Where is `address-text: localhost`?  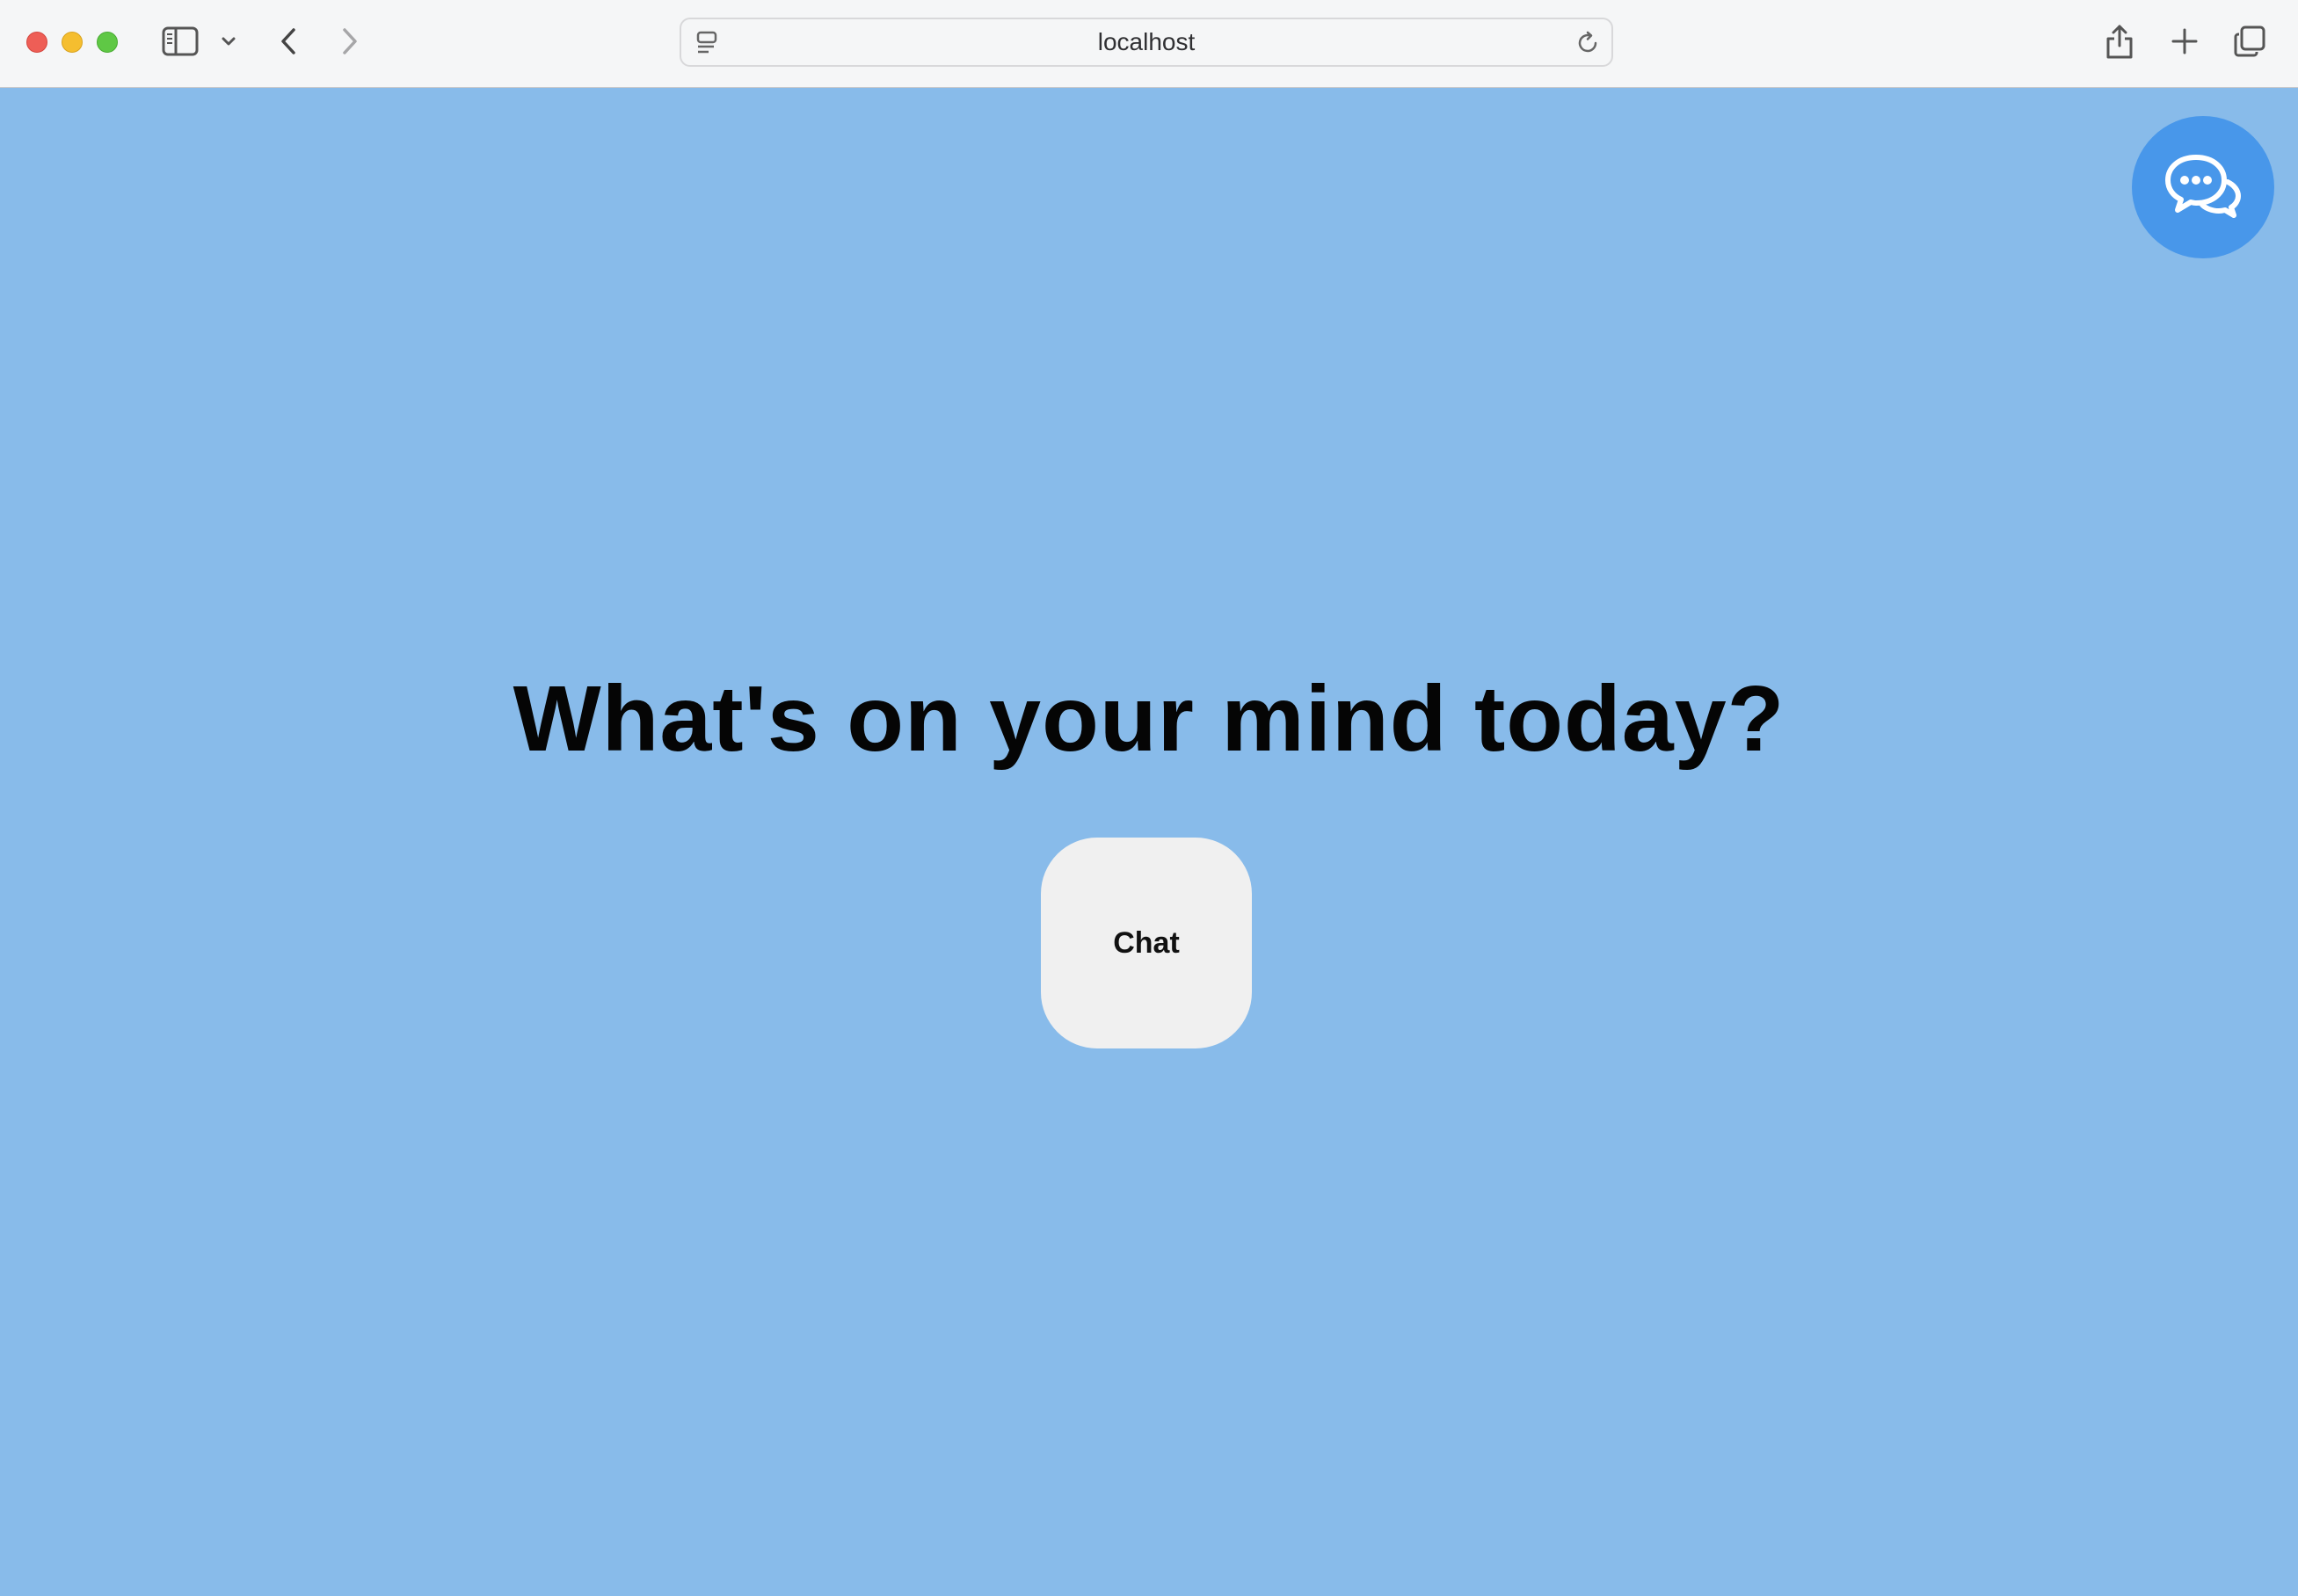
address-text: localhost is located at coordinates (1146, 41).